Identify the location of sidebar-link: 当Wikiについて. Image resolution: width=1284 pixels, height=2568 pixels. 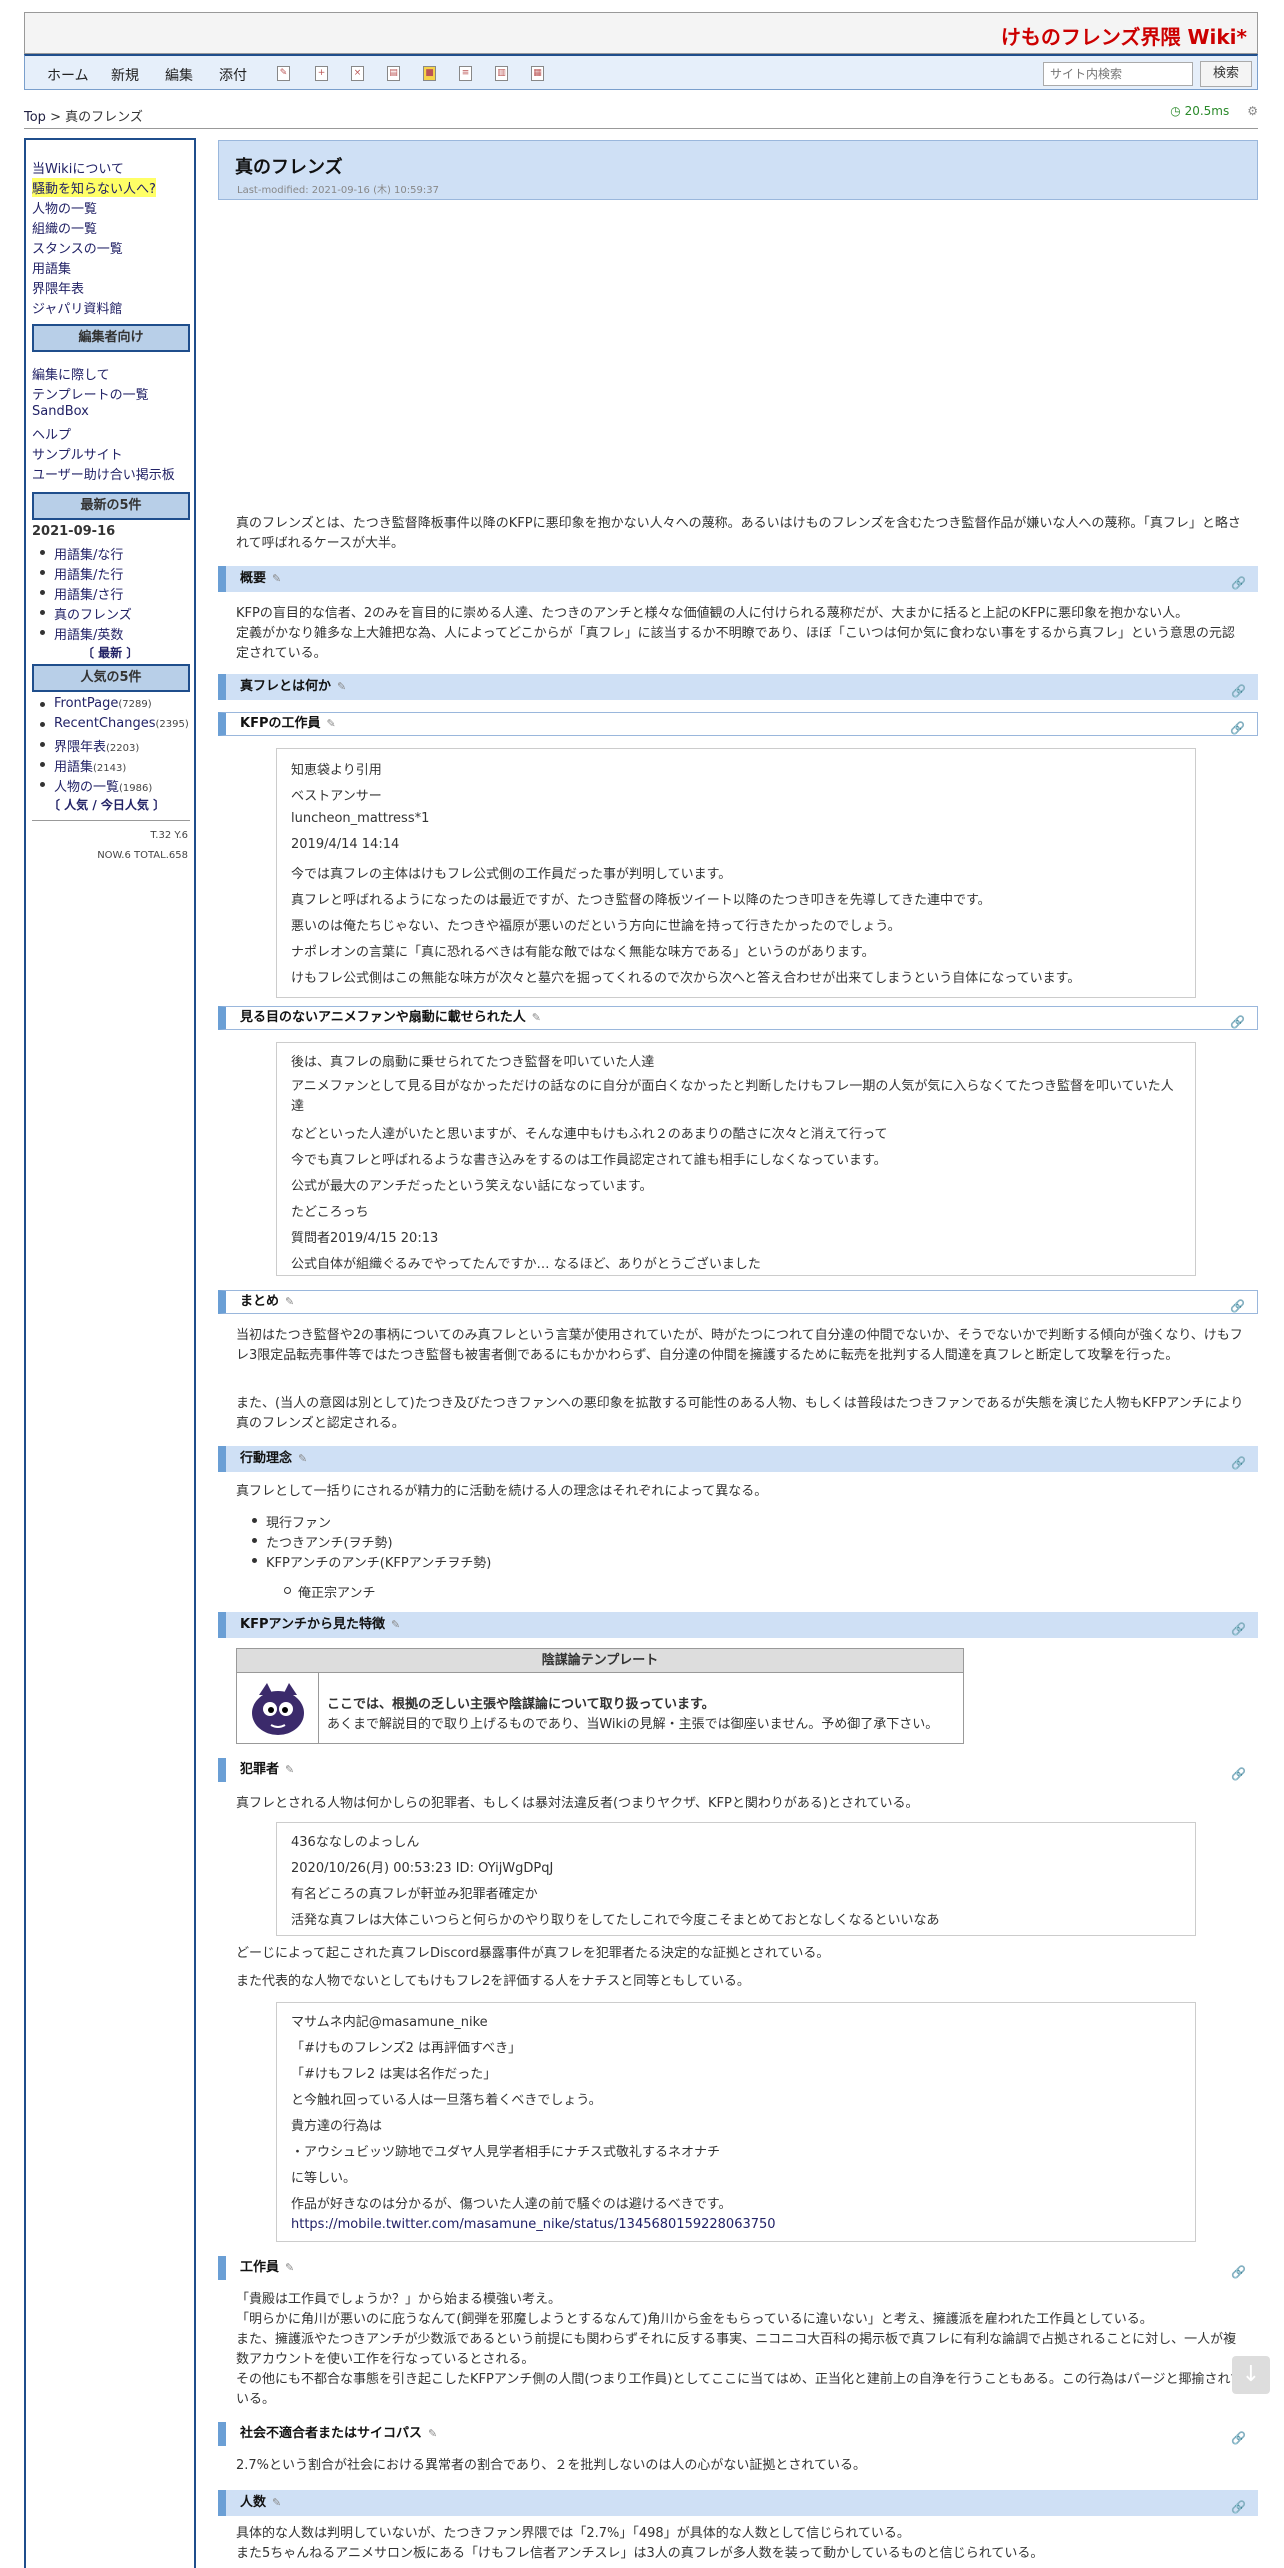
(78, 167).